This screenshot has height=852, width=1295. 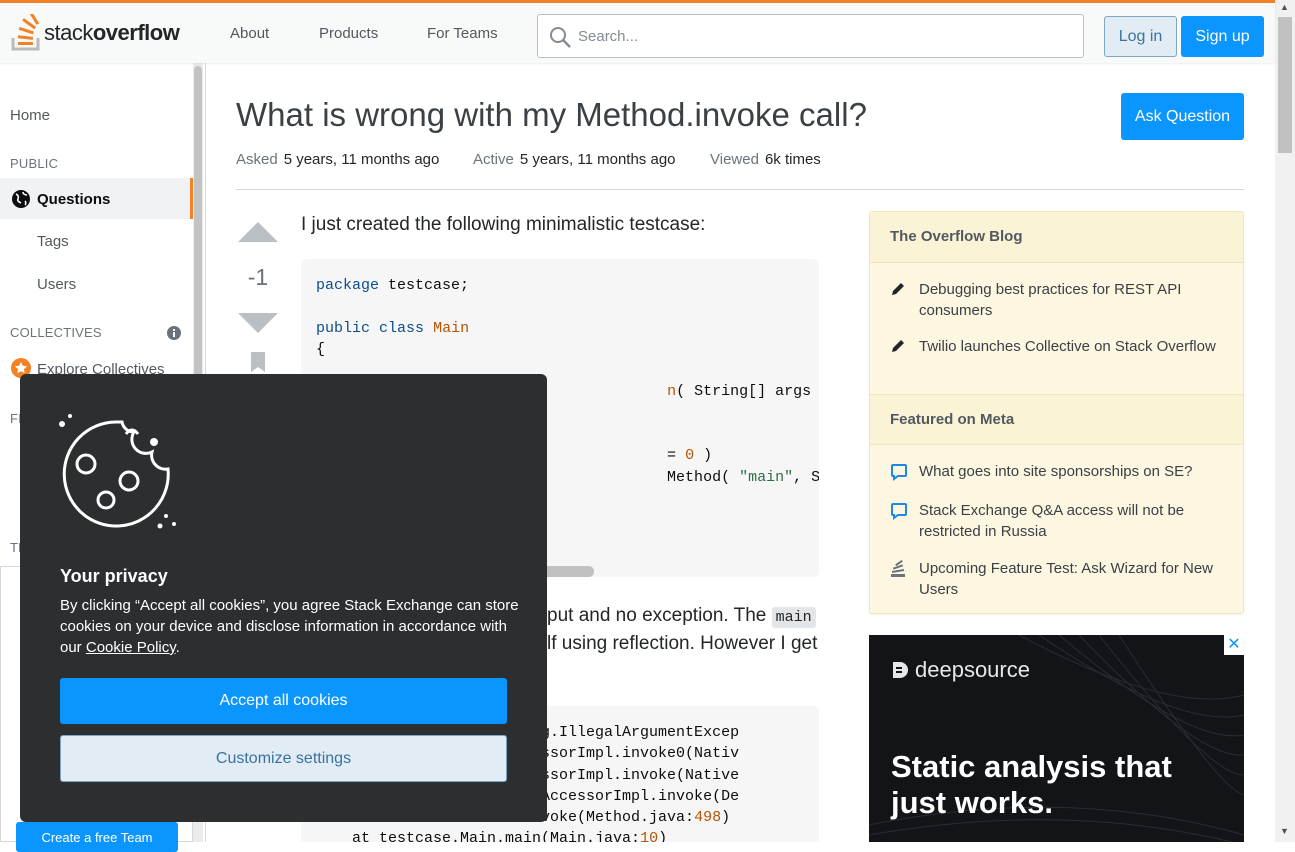 I want to click on stack-exchange-icon, so click(x=904, y=579).